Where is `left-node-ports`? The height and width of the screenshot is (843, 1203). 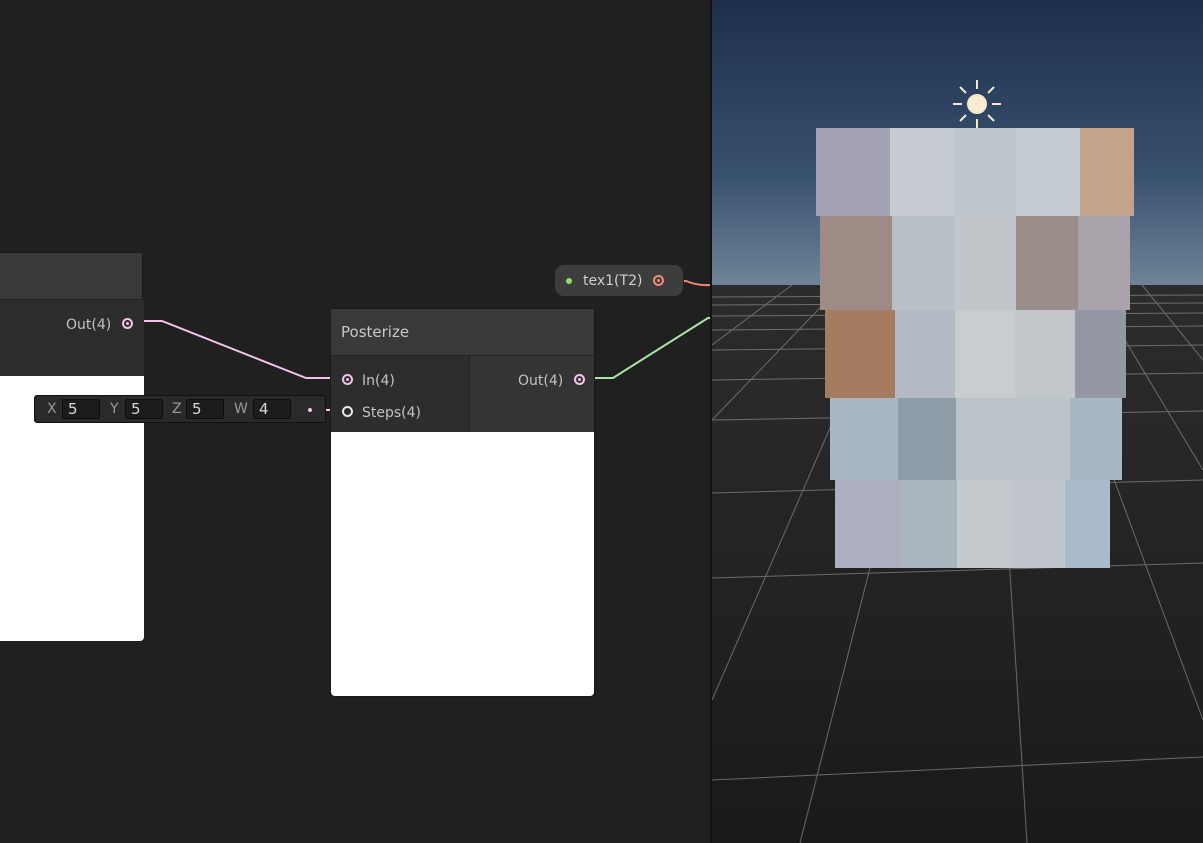
left-node-ports is located at coordinates (72, 338).